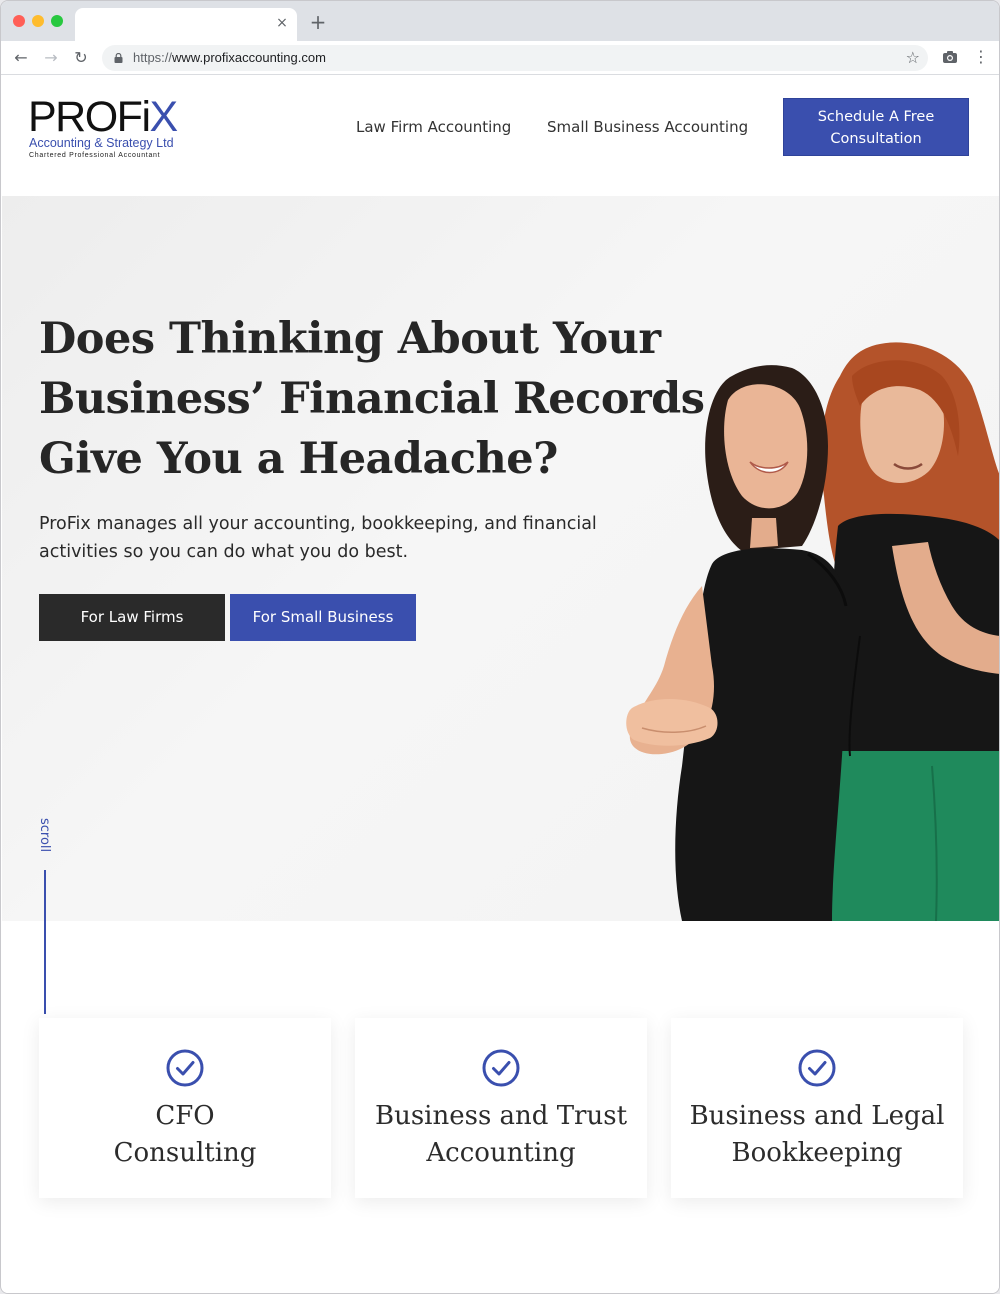  I want to click on cta-line-2: Consultation, so click(876, 139).